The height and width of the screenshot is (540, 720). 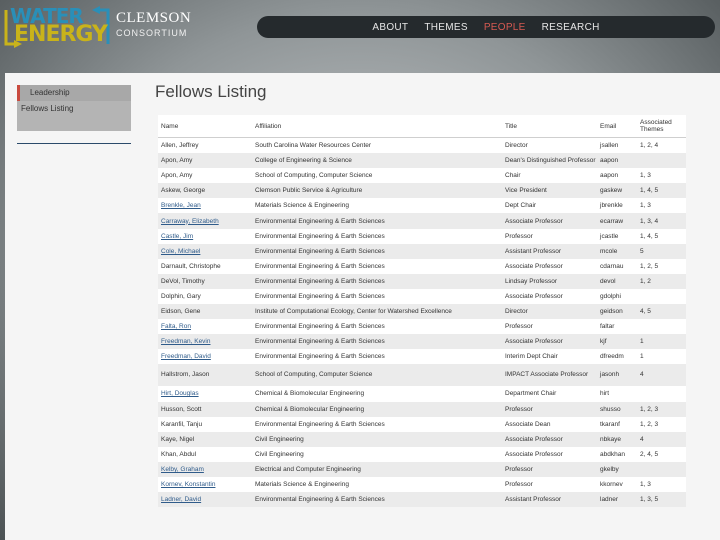 What do you see at coordinates (661, 409) in the screenshot?
I see `cell-themes: 1, 2, 3` at bounding box center [661, 409].